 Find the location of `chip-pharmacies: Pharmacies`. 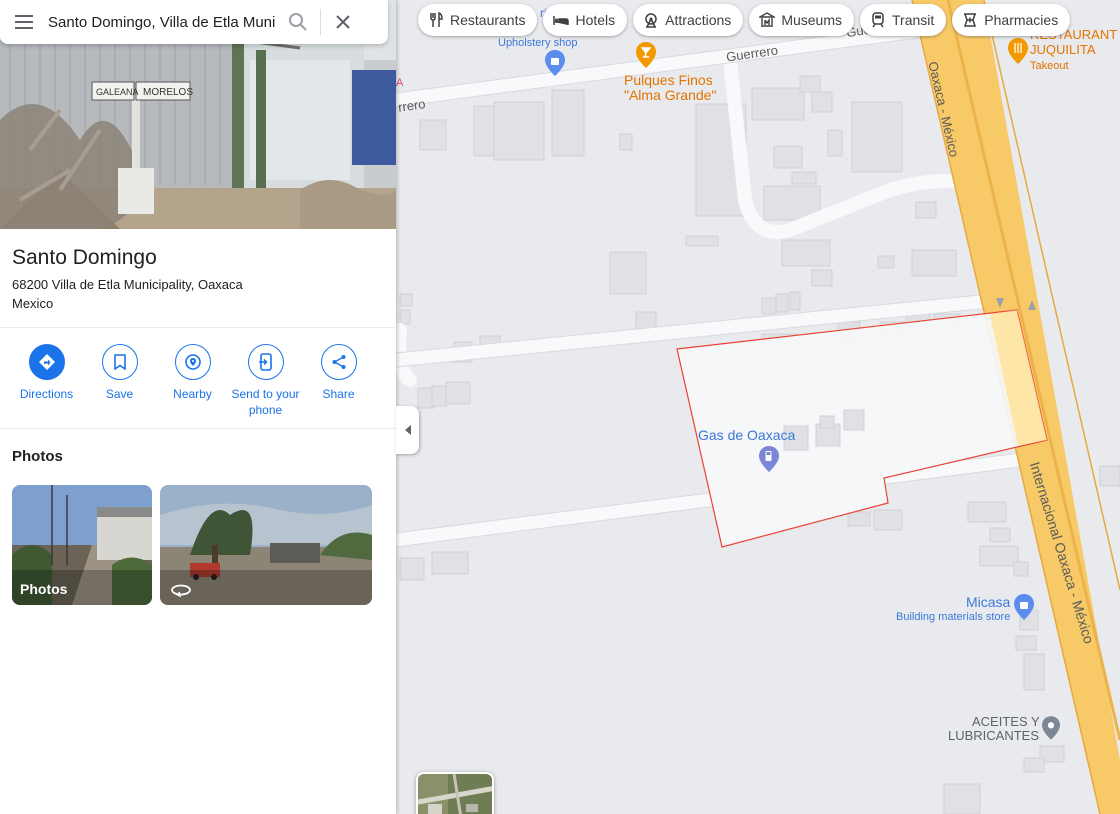

chip-pharmacies: Pharmacies is located at coordinates (1011, 20).